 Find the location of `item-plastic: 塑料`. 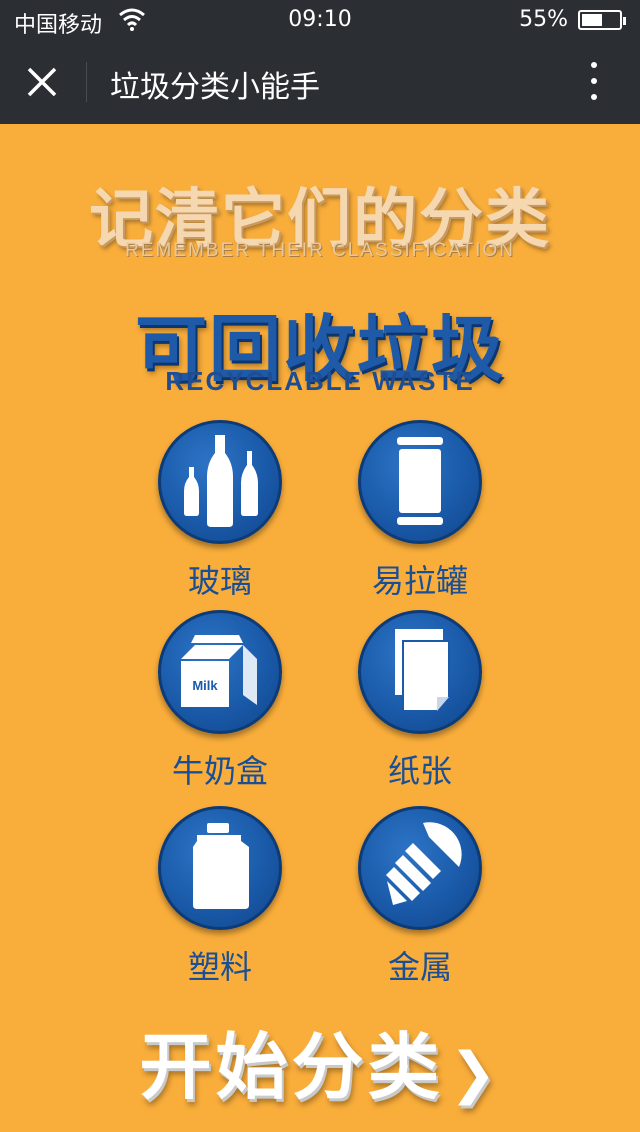

item-plastic: 塑料 is located at coordinates (220, 897).